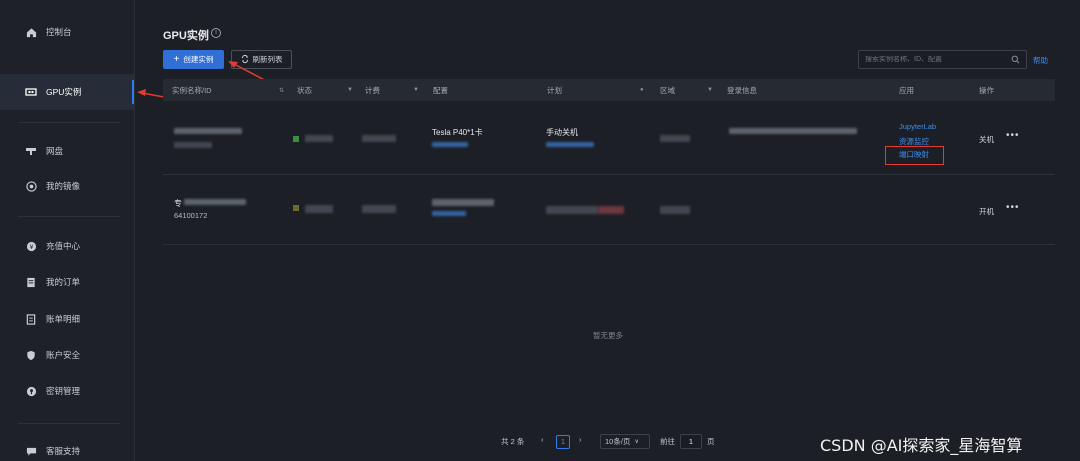 This screenshot has width=1080, height=461. What do you see at coordinates (304, 90) in the screenshot?
I see `column-header-status: 状态` at bounding box center [304, 90].